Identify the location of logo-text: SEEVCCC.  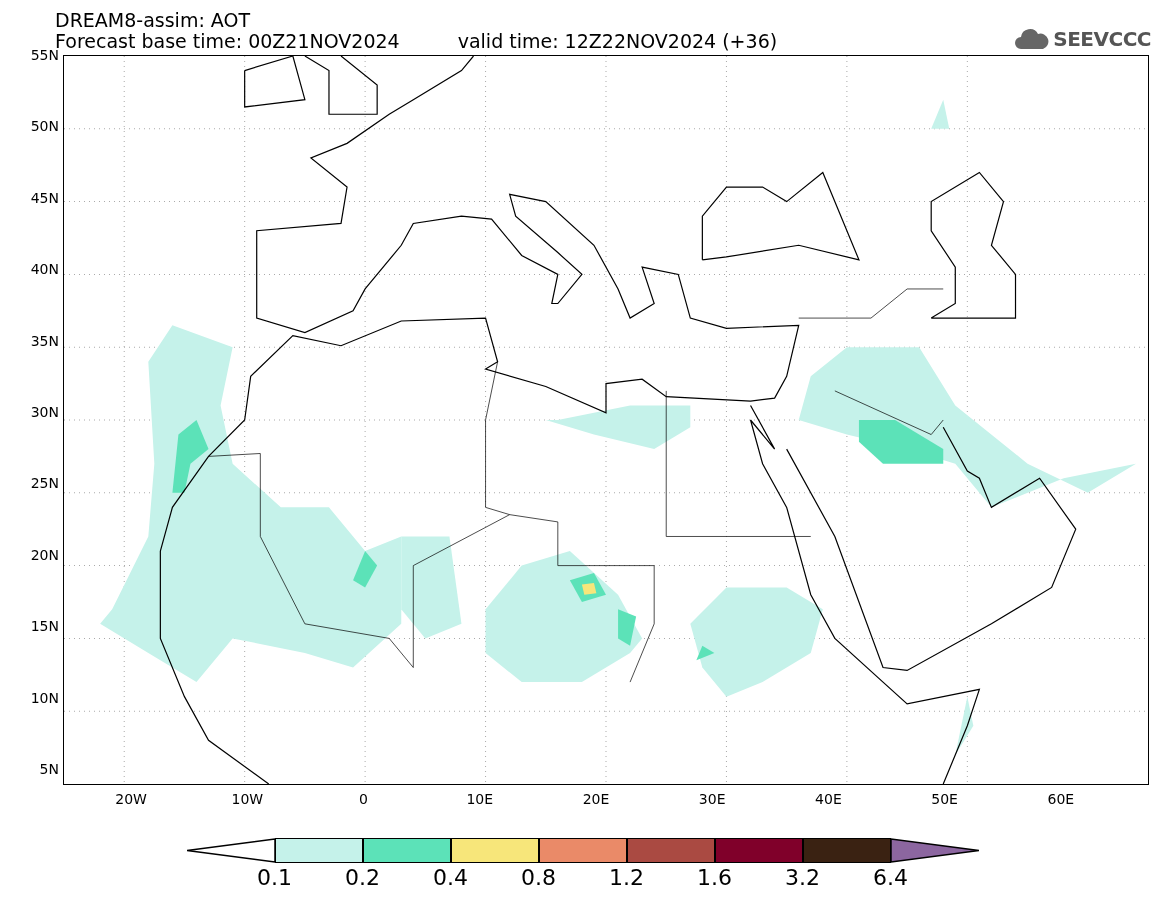
(1102, 39).